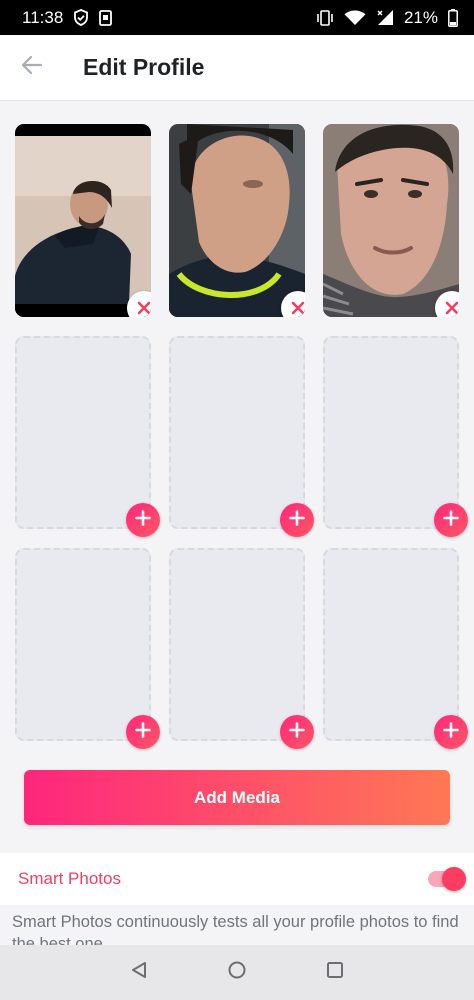 The width and height of the screenshot is (474, 1000). Describe the element at coordinates (144, 67) in the screenshot. I see `page-title: Edit Profile` at that location.